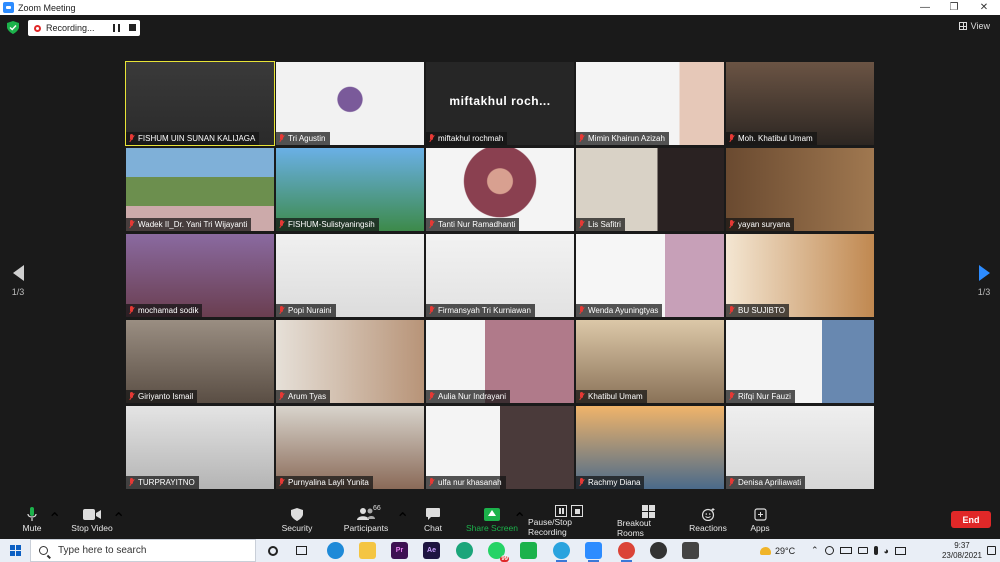 This screenshot has height=562, width=1000. I want to click on view-button: View, so click(974, 26).